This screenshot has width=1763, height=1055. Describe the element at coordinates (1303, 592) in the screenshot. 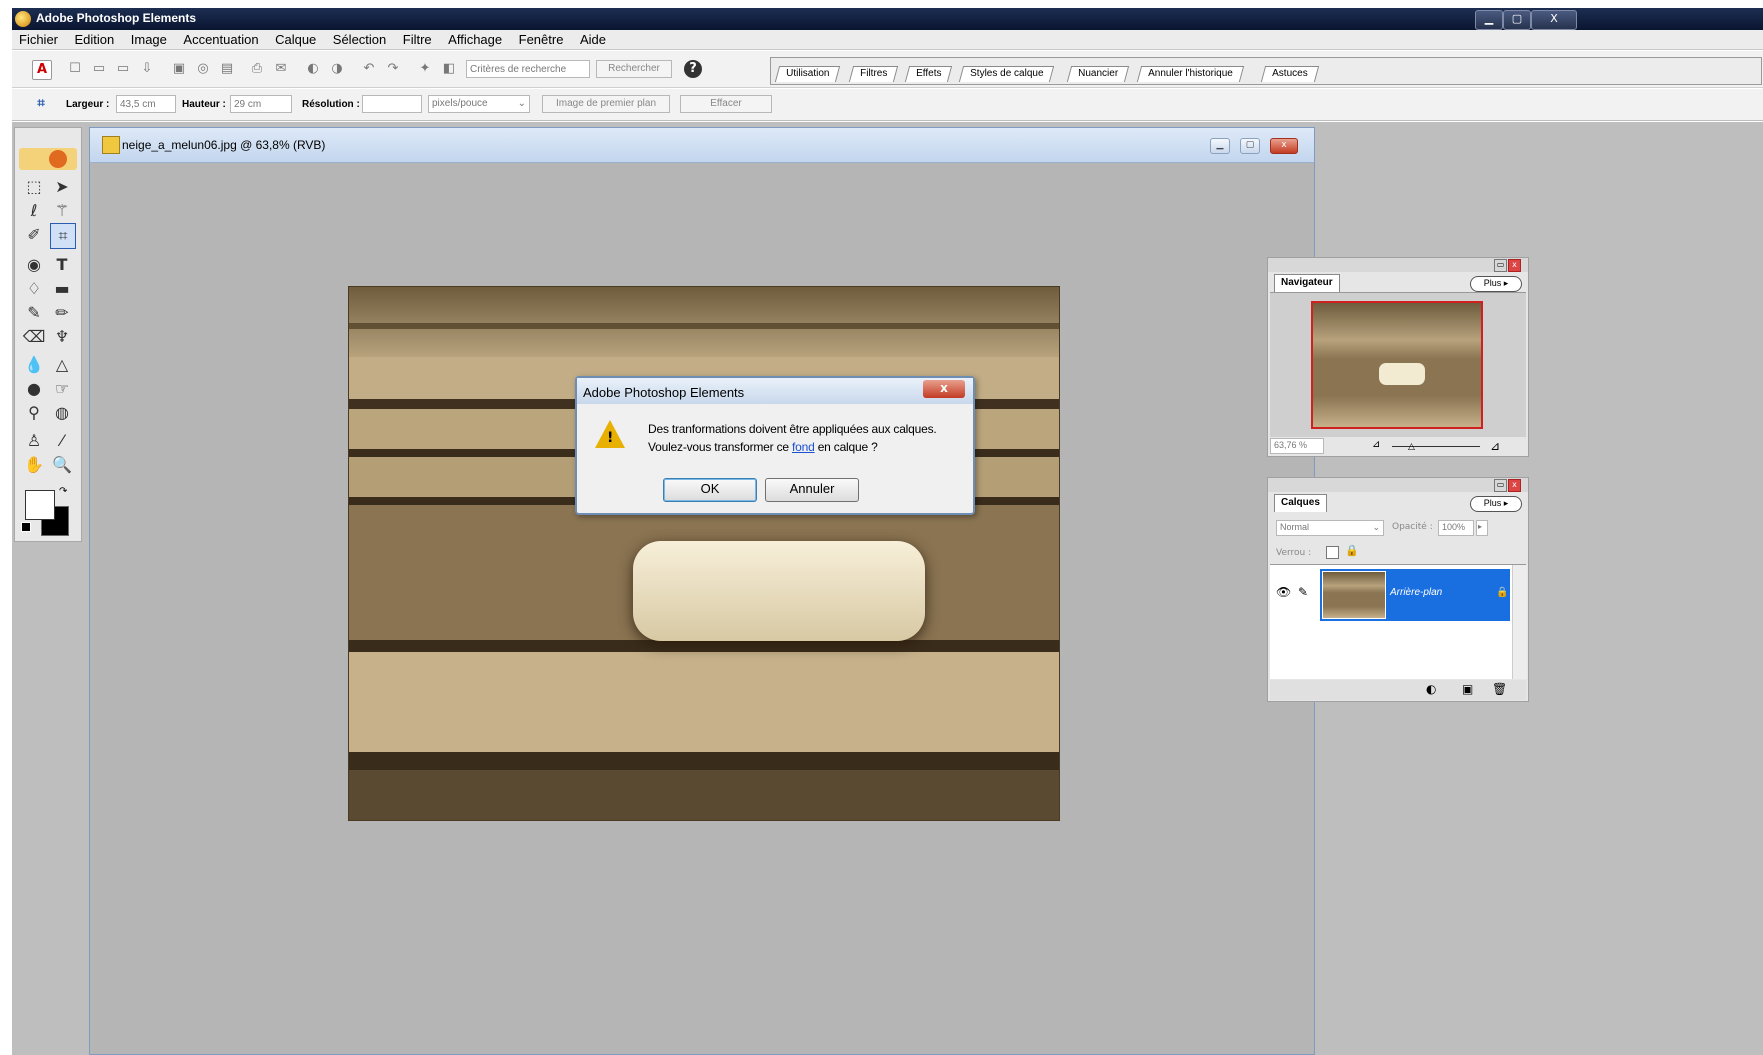

I see `layer-link-icon: ✎` at that location.